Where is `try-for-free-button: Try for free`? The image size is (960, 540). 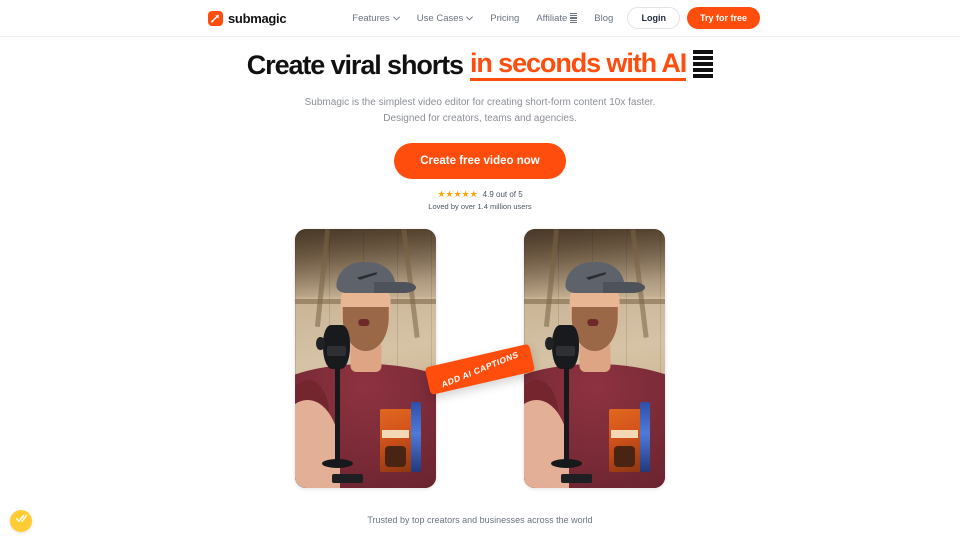 try-for-free-button: Try for free is located at coordinates (723, 18).